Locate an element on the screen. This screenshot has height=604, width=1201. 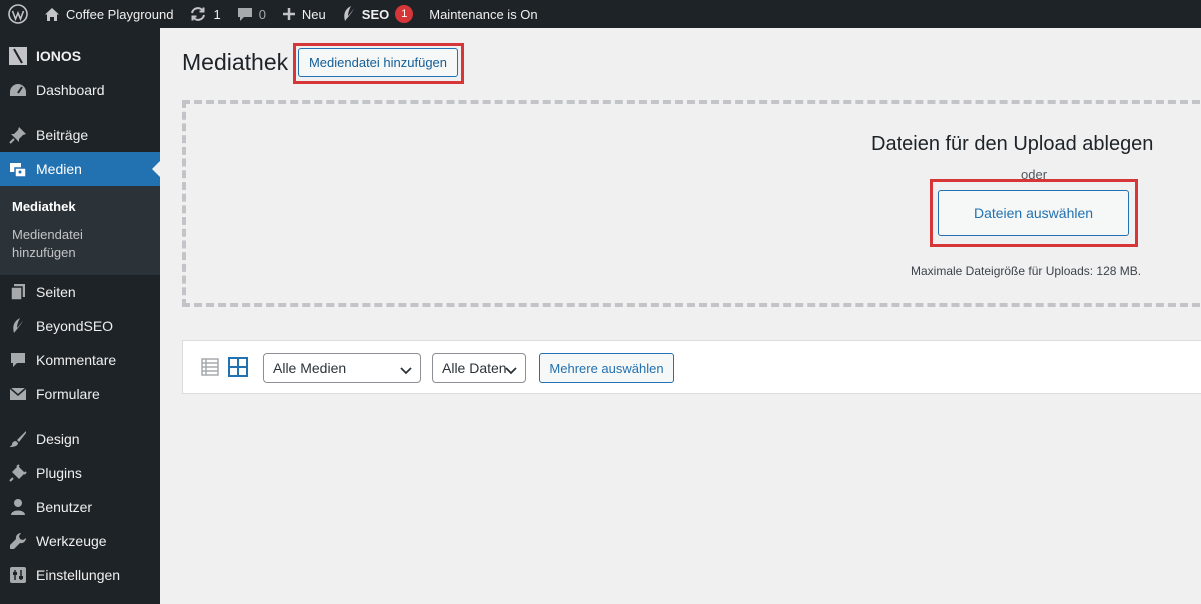
brush-icon is located at coordinates (18, 439).